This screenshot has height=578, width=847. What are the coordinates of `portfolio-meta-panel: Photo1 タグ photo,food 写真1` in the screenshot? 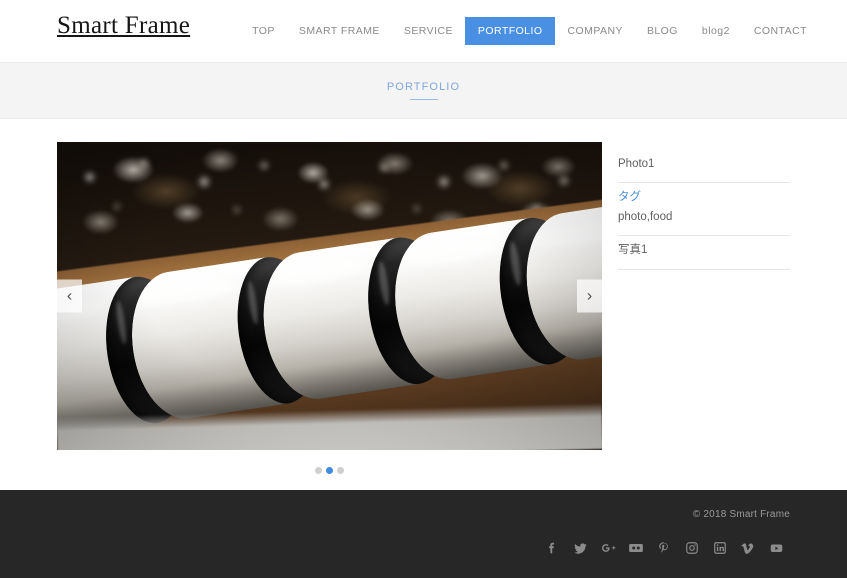 It's located at (704, 206).